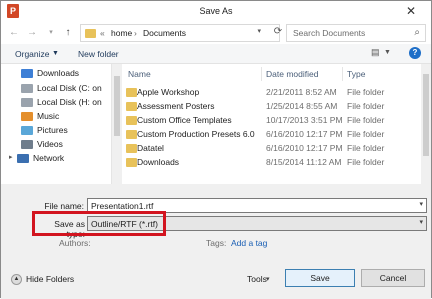 The image size is (432, 299). What do you see at coordinates (301, 92) in the screenshot?
I see `file-date: 2/21/2011 8:52 AM` at bounding box center [301, 92].